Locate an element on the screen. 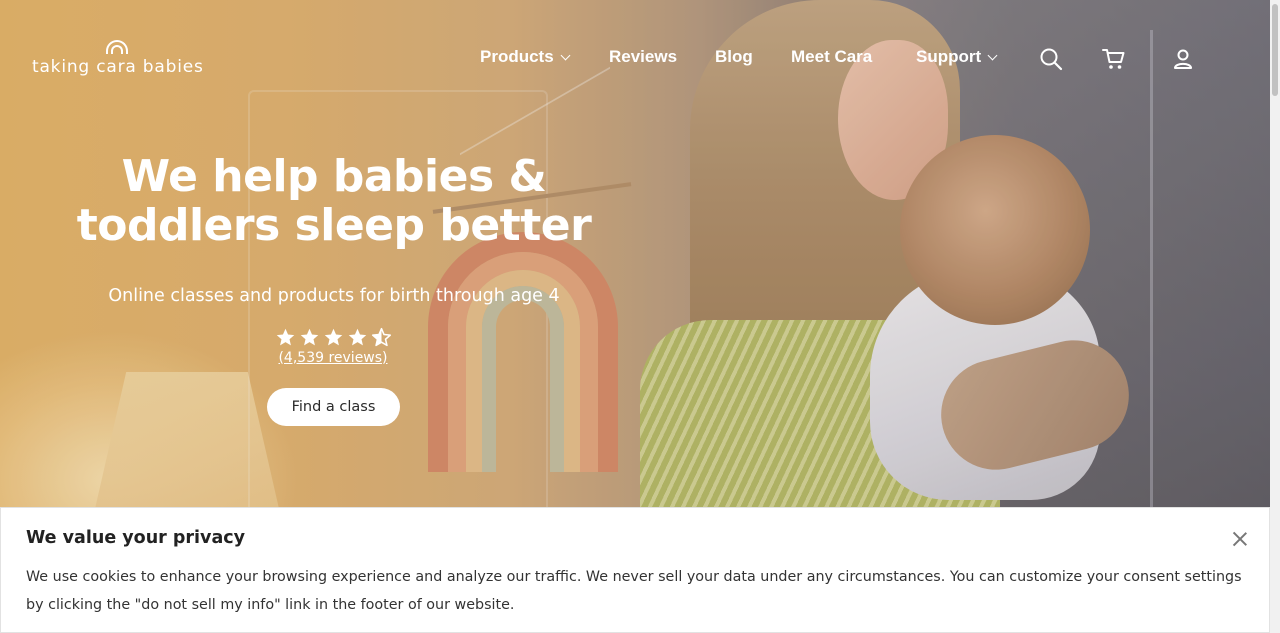 Image resolution: width=1280 pixels, height=633 pixels. logo-rainbow-icon is located at coordinates (117, 47).